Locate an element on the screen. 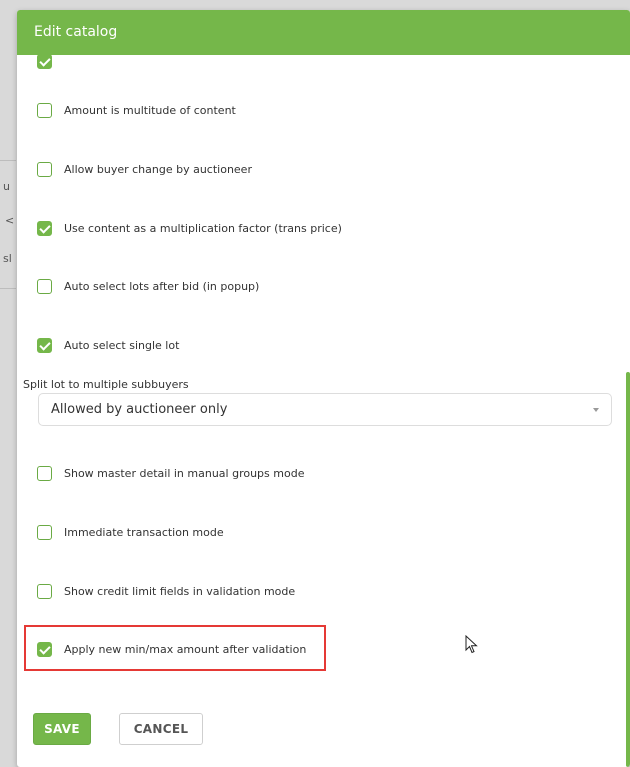 Image resolution: width=630 pixels, height=767 pixels. split-lot-value: Allowed by auctioneer only is located at coordinates (139, 409).